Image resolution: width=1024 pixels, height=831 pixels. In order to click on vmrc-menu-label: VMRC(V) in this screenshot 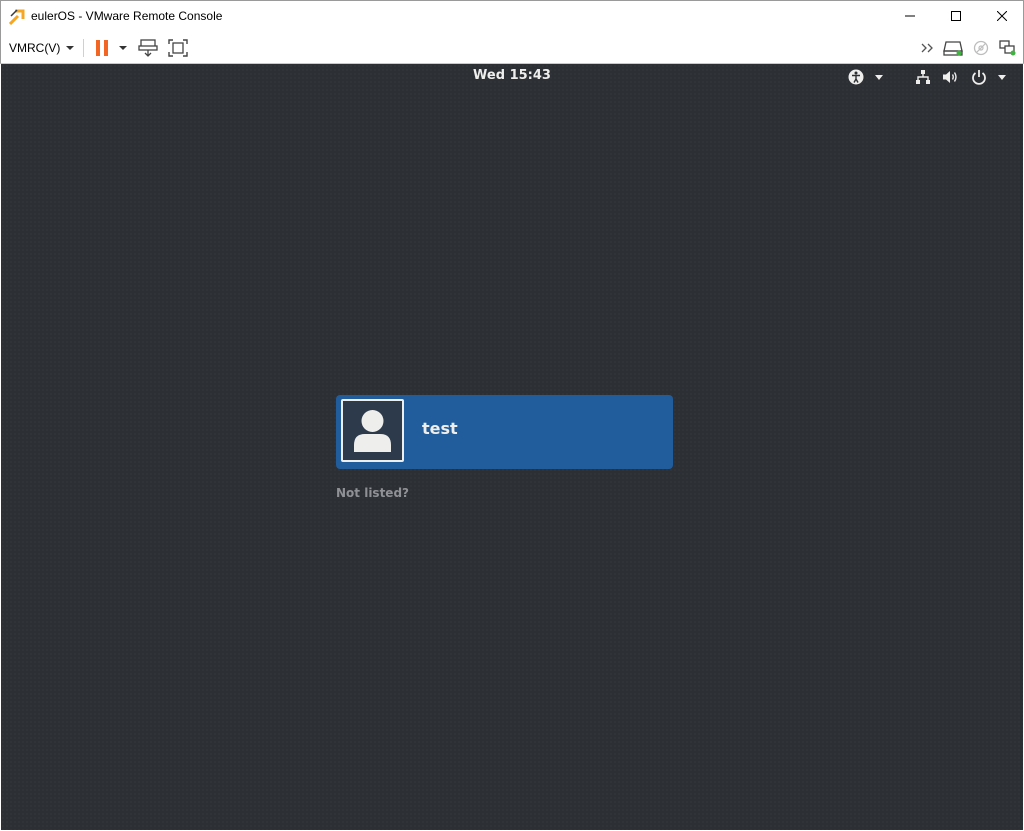, I will do `click(35, 48)`.